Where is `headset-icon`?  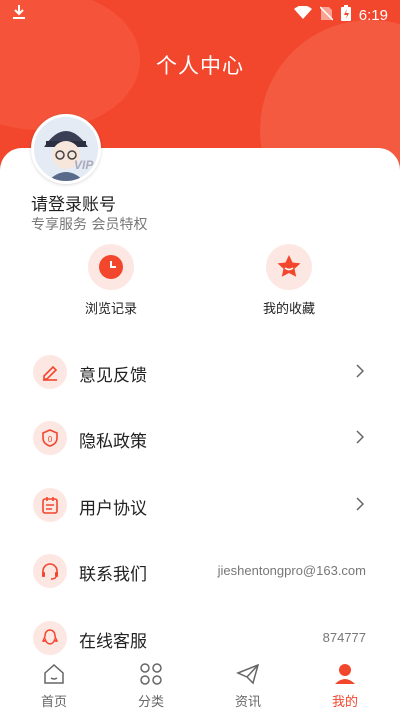
headset-icon is located at coordinates (50, 571).